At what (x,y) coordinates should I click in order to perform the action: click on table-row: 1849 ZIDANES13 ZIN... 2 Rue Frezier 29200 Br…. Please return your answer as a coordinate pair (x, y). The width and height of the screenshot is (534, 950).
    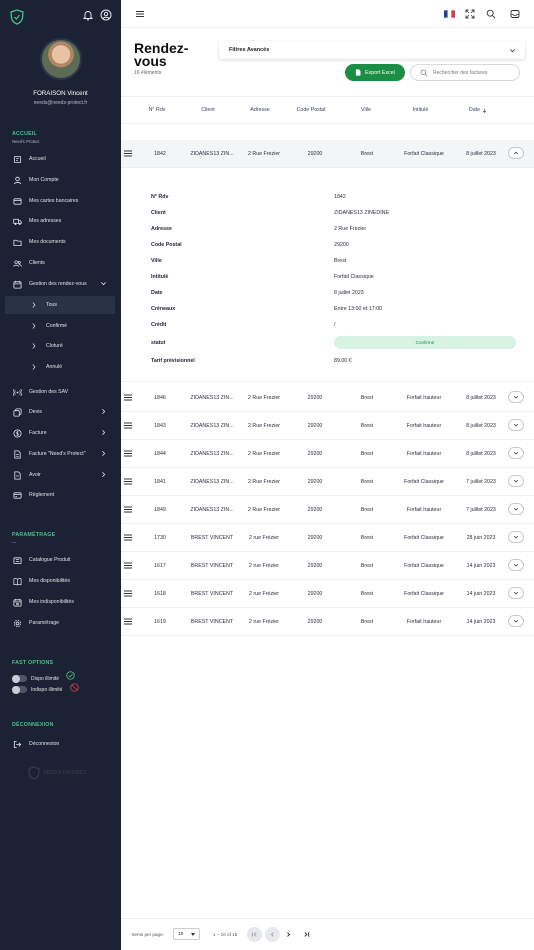
    Looking at the image, I should click on (327, 510).